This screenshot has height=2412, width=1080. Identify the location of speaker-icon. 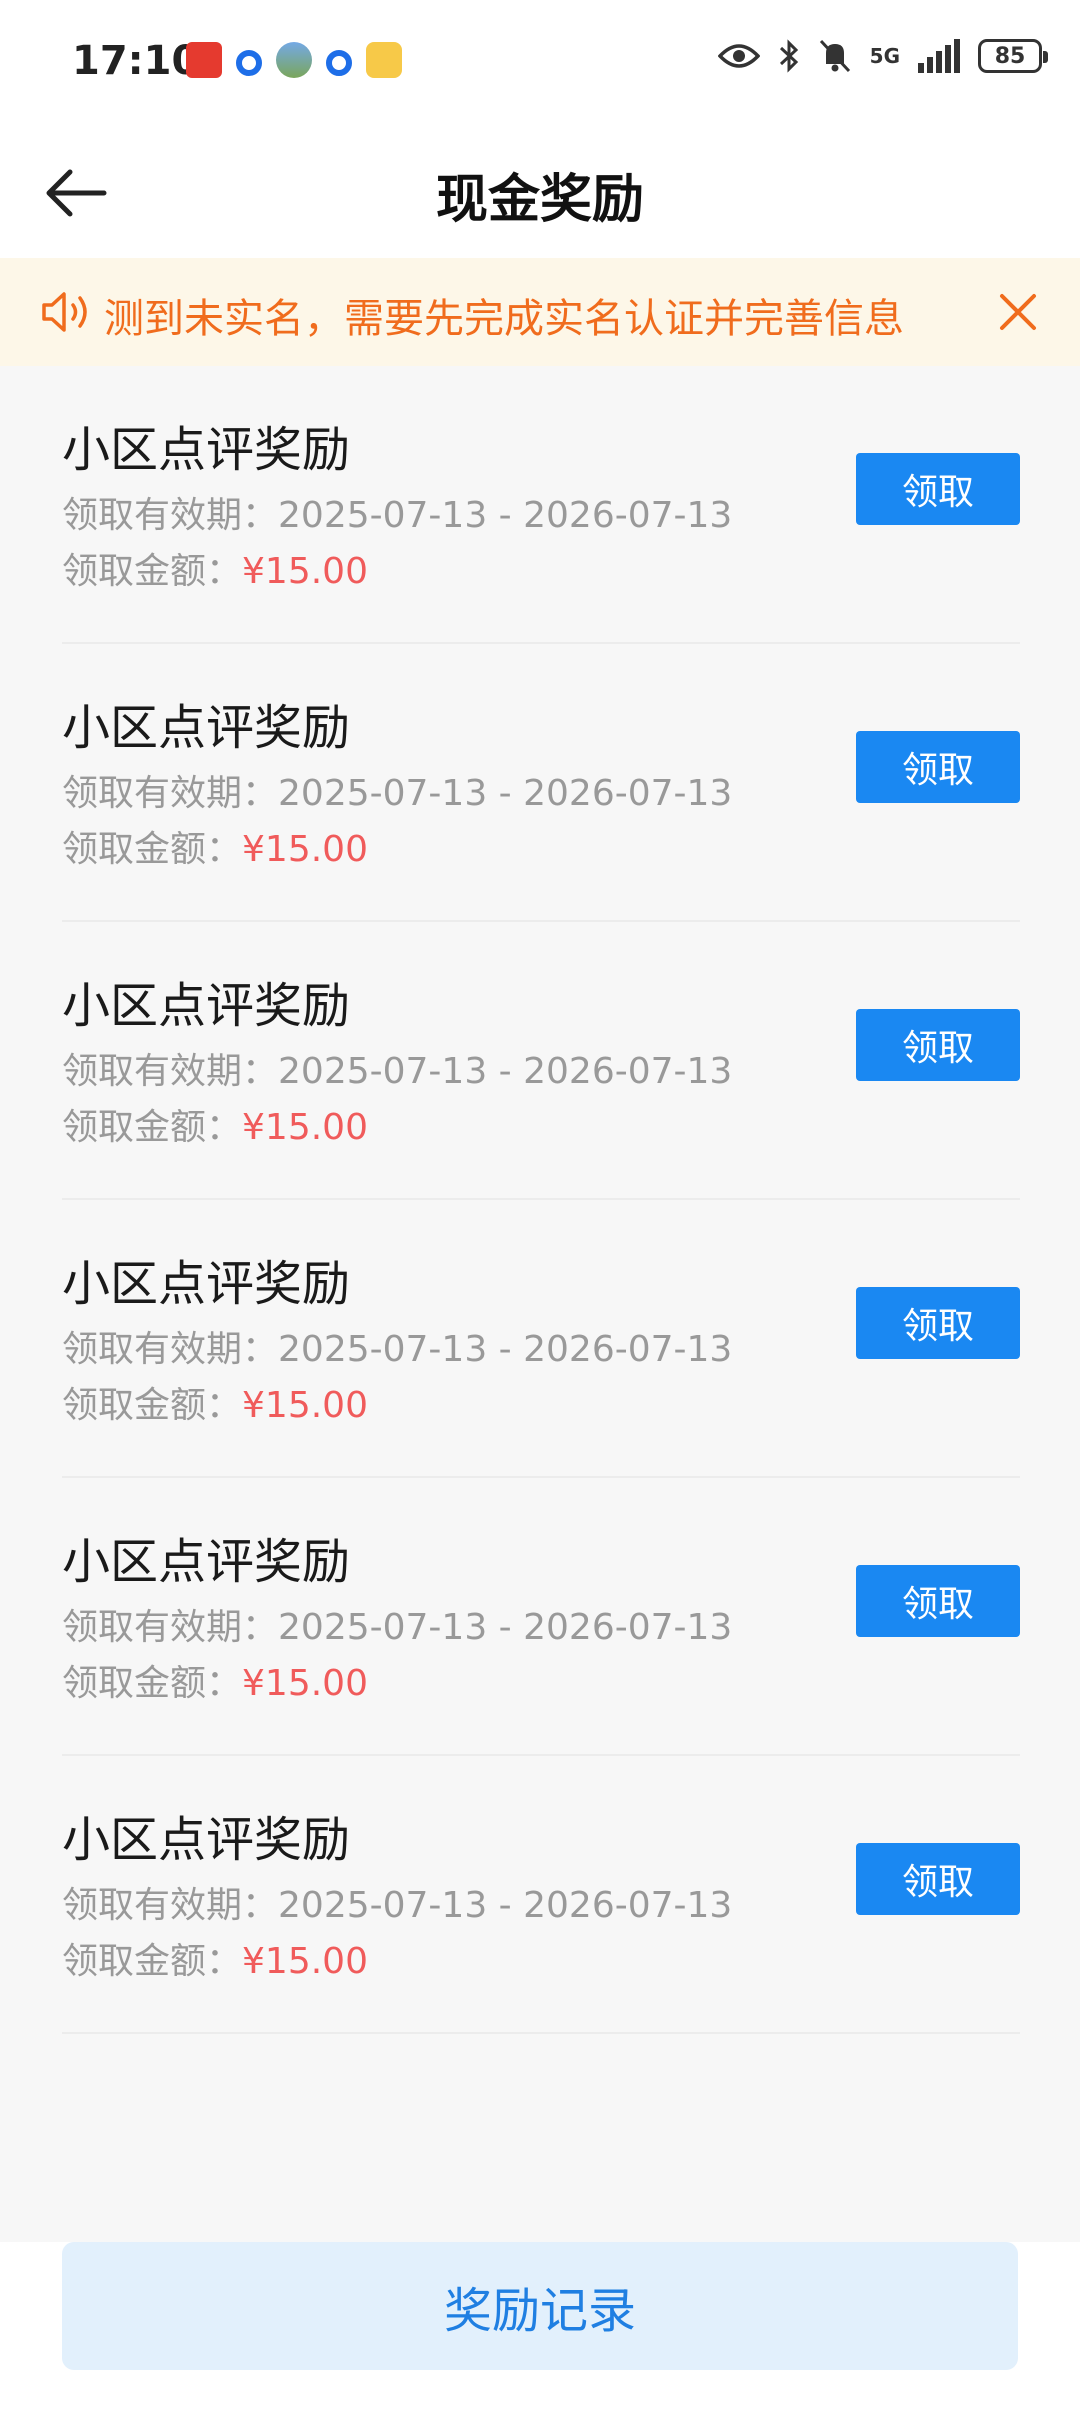
(64, 312).